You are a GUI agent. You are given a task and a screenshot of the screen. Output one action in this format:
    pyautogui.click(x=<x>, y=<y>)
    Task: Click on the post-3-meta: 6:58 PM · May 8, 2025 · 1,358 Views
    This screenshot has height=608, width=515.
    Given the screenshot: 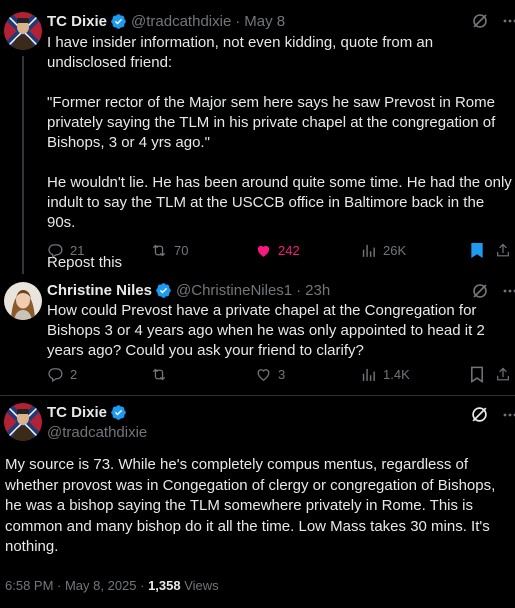 What is the action you would take?
    pyautogui.click(x=112, y=585)
    